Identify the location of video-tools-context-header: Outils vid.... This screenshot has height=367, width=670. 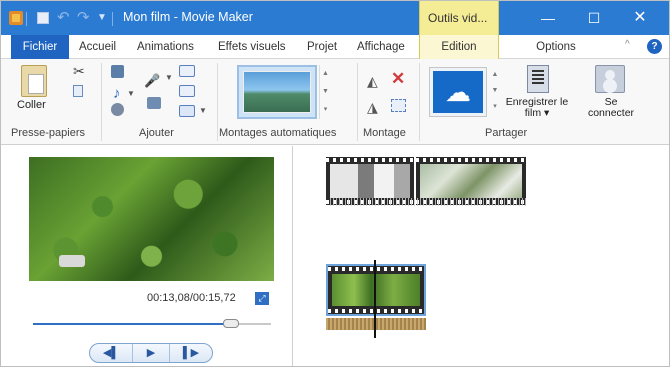
(459, 18).